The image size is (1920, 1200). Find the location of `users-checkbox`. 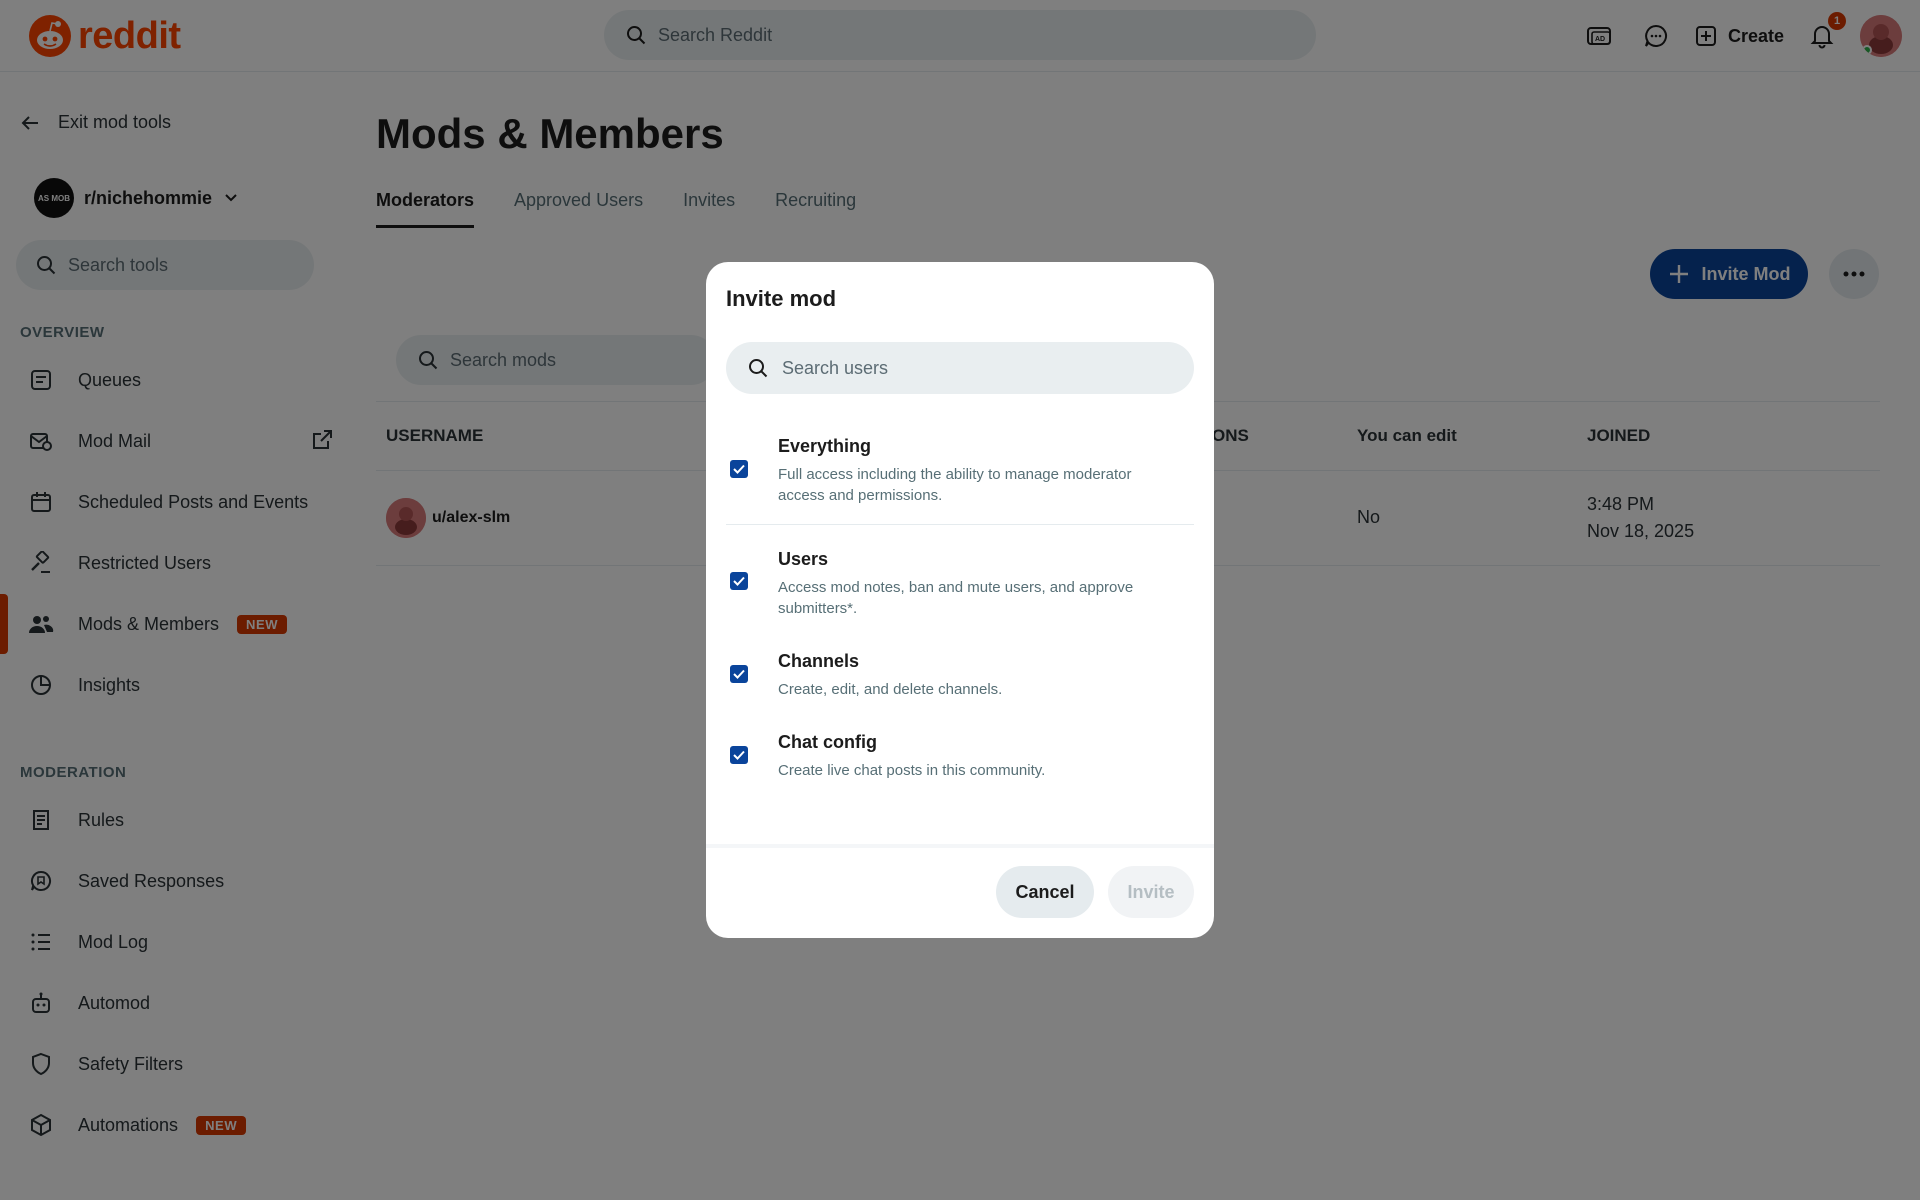

users-checkbox is located at coordinates (739, 581).